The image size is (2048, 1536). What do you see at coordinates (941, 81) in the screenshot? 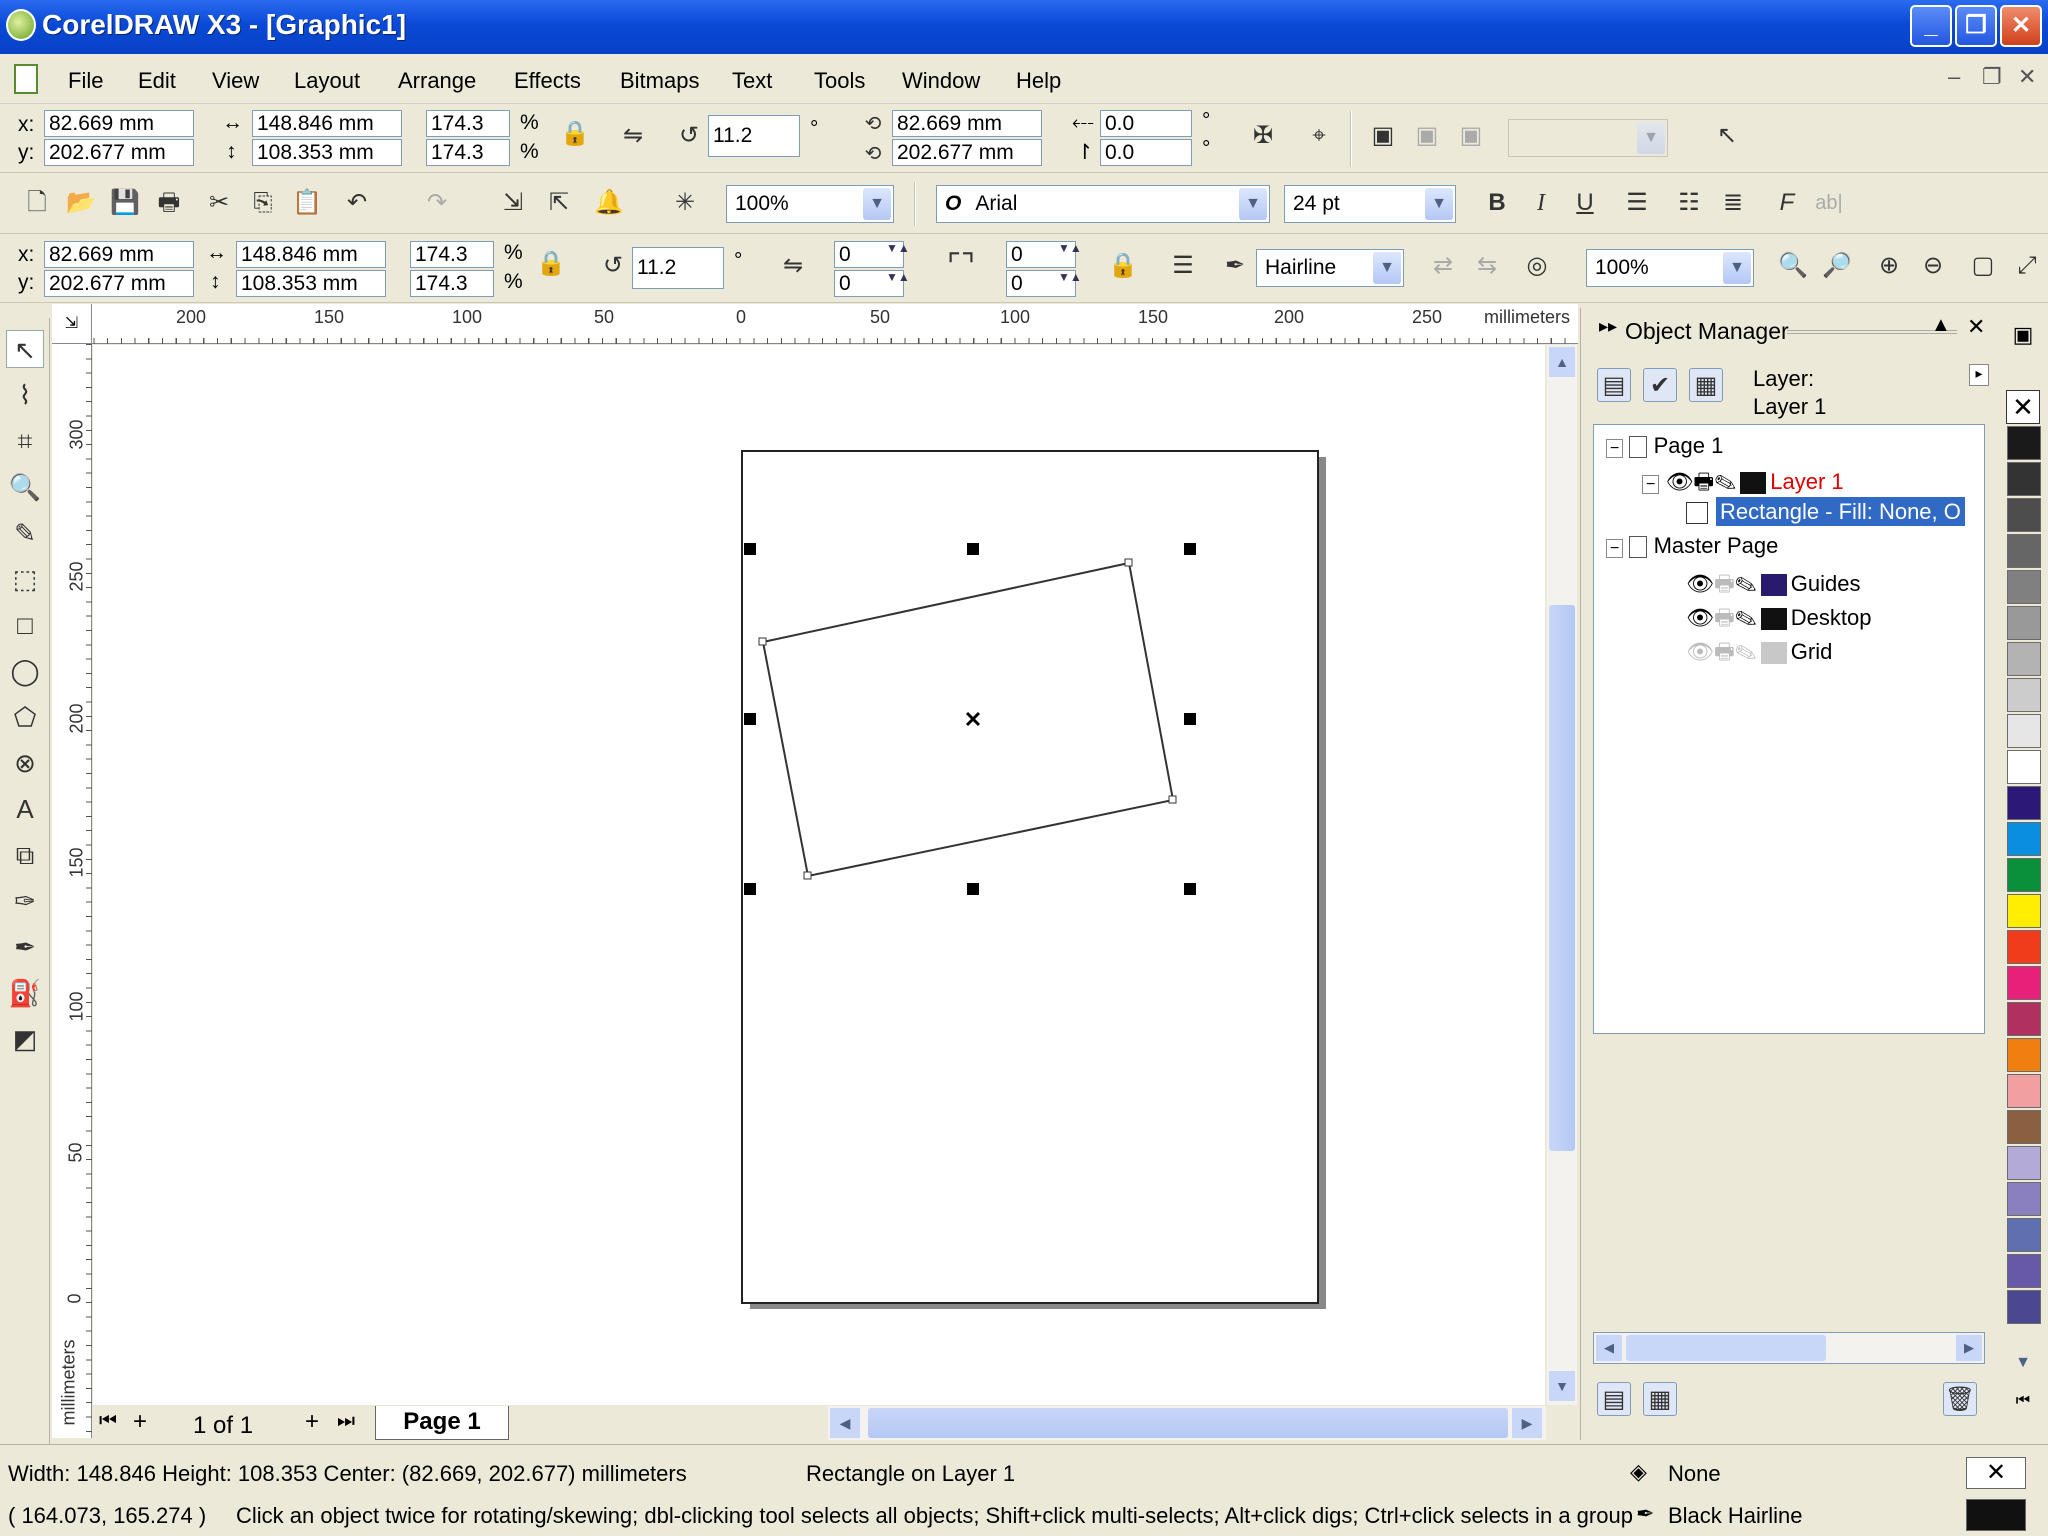
I see `menu-window: Window` at bounding box center [941, 81].